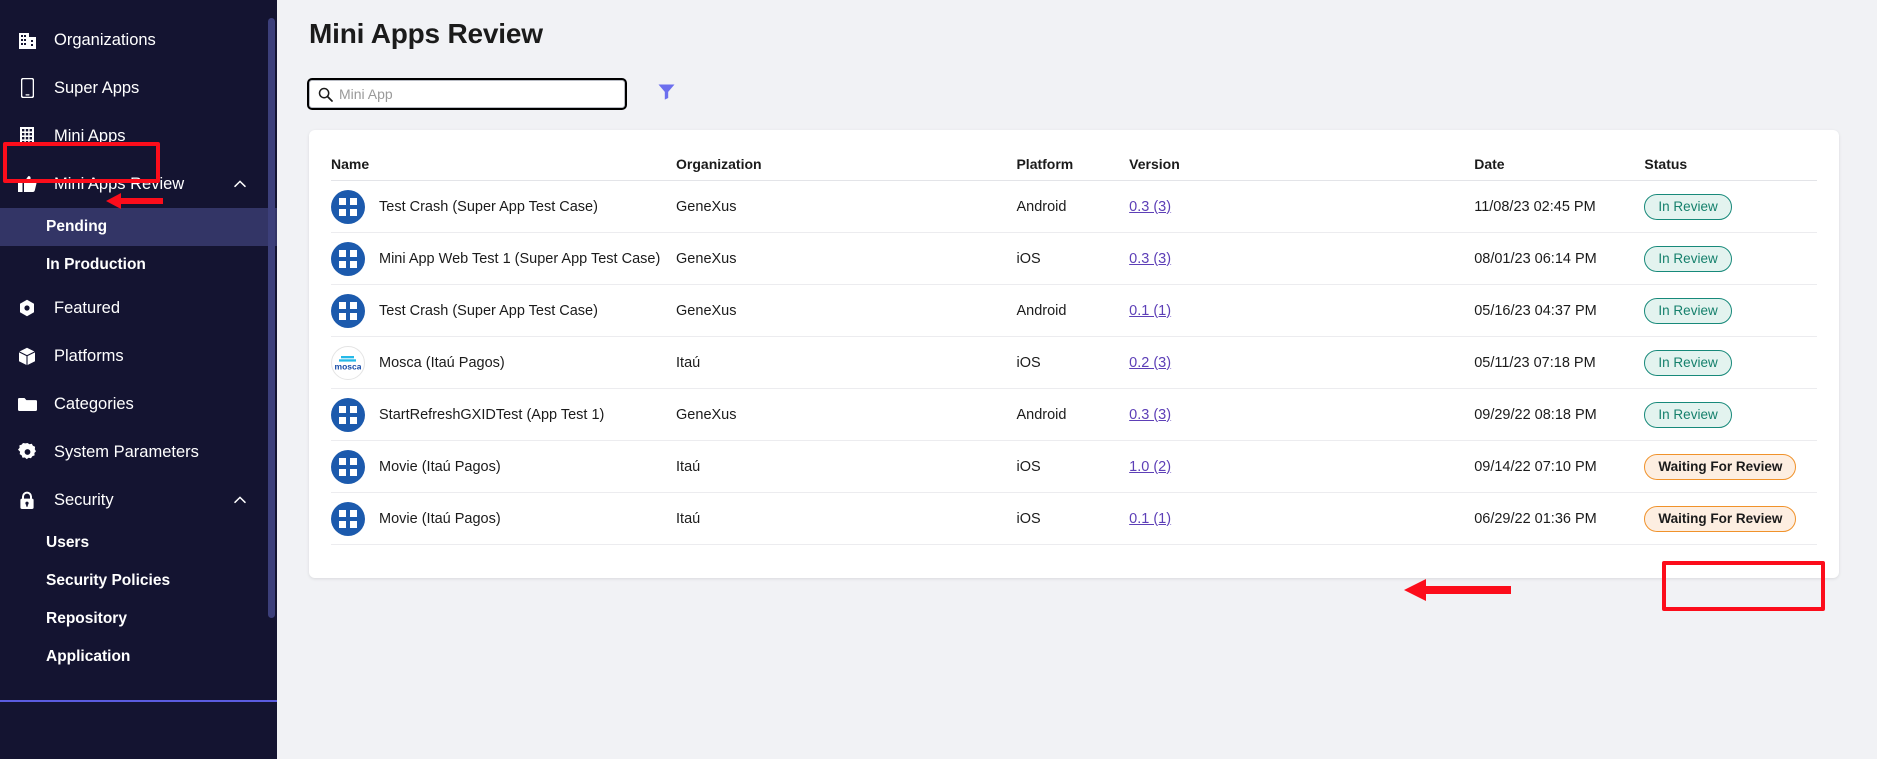 The height and width of the screenshot is (759, 1877). Describe the element at coordinates (138, 136) in the screenshot. I see `sidebar-item-mini-apps: Mini Apps` at that location.